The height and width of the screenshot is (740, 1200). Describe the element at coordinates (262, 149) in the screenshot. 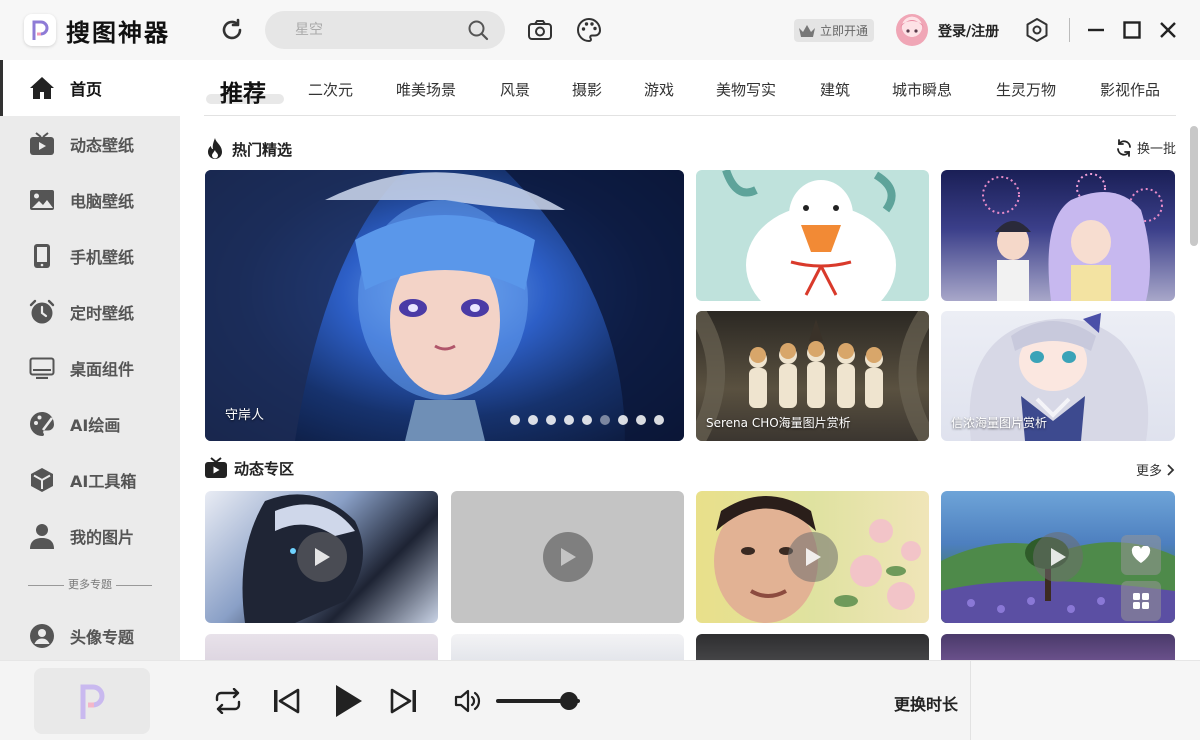

I see `hot-section-title: 热门精选` at that location.